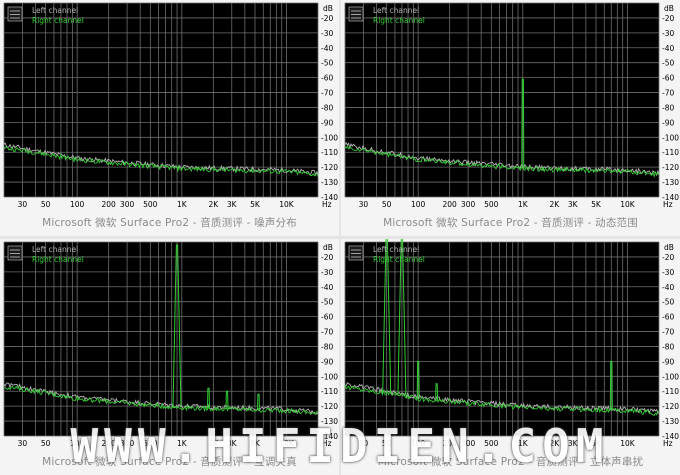  I want to click on chart-caption: Microsoft 微软 Surface Pro2 - 音质测评 - 噪声分布, so click(169, 223).